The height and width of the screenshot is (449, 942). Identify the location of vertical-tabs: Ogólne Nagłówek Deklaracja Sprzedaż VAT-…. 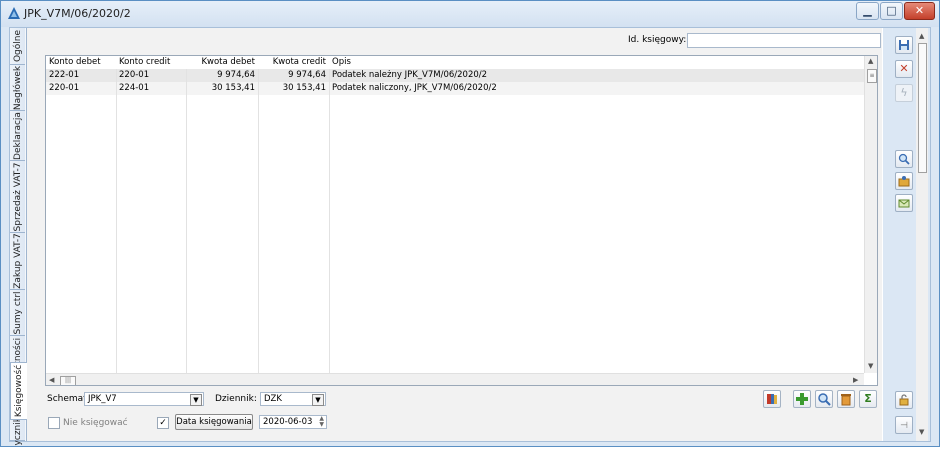
(18, 236).